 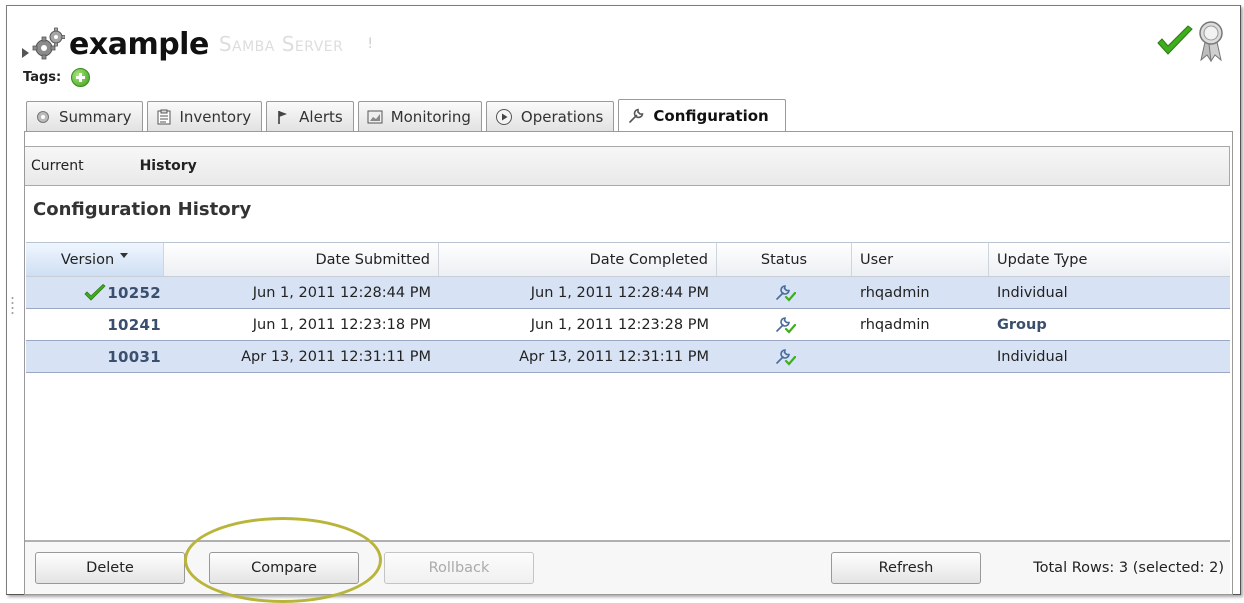 What do you see at coordinates (110, 568) in the screenshot?
I see `delete-button: Delete` at bounding box center [110, 568].